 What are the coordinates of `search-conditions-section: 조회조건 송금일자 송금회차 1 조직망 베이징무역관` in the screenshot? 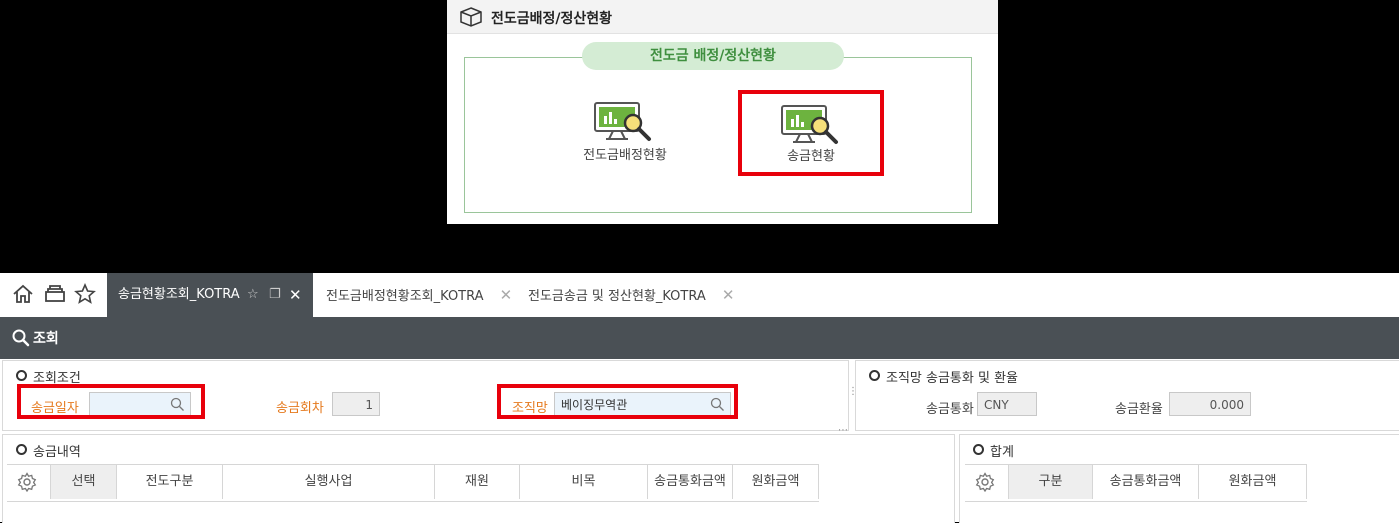 It's located at (425, 395).